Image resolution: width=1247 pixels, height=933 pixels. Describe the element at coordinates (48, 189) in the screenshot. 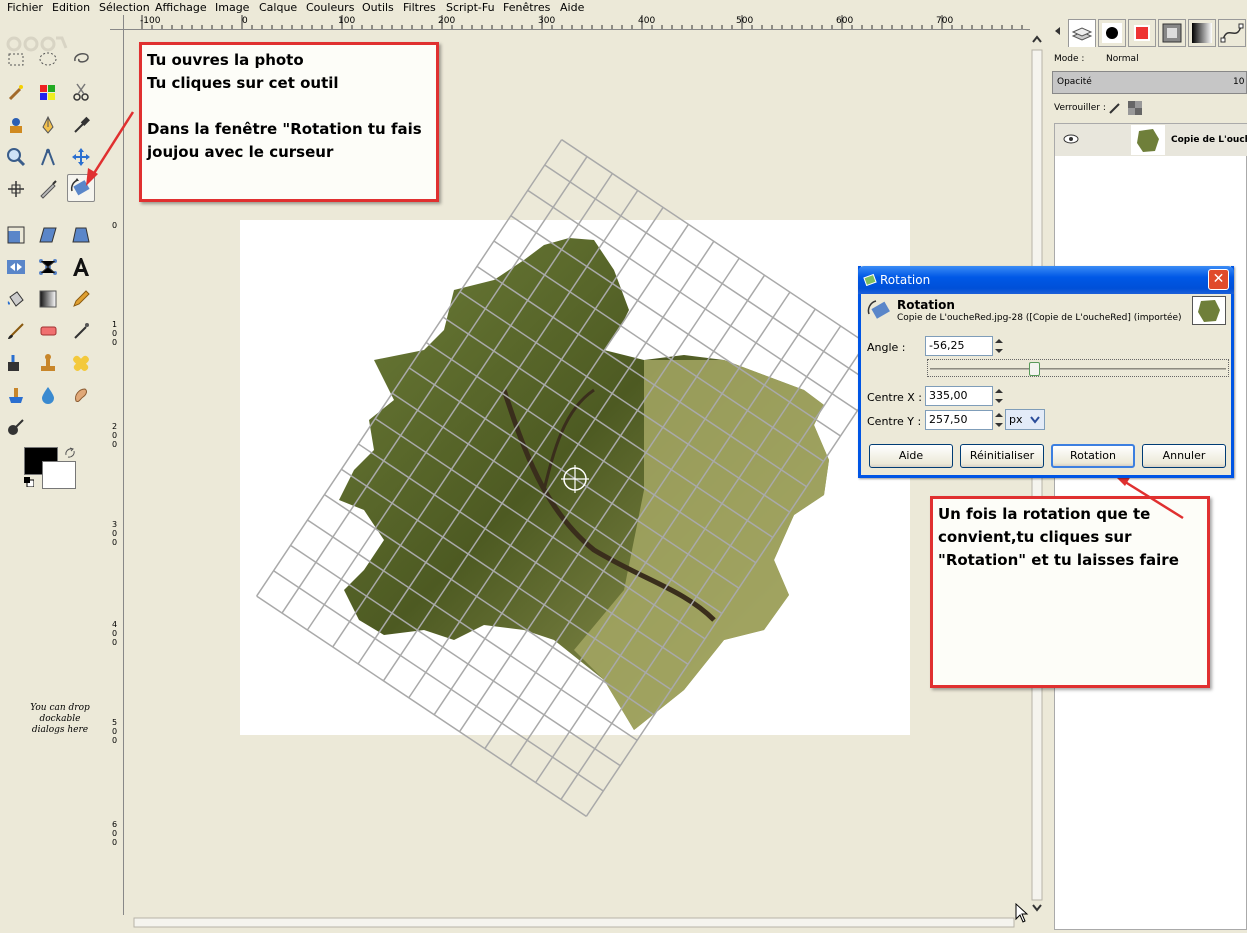

I see `crop-tool` at that location.